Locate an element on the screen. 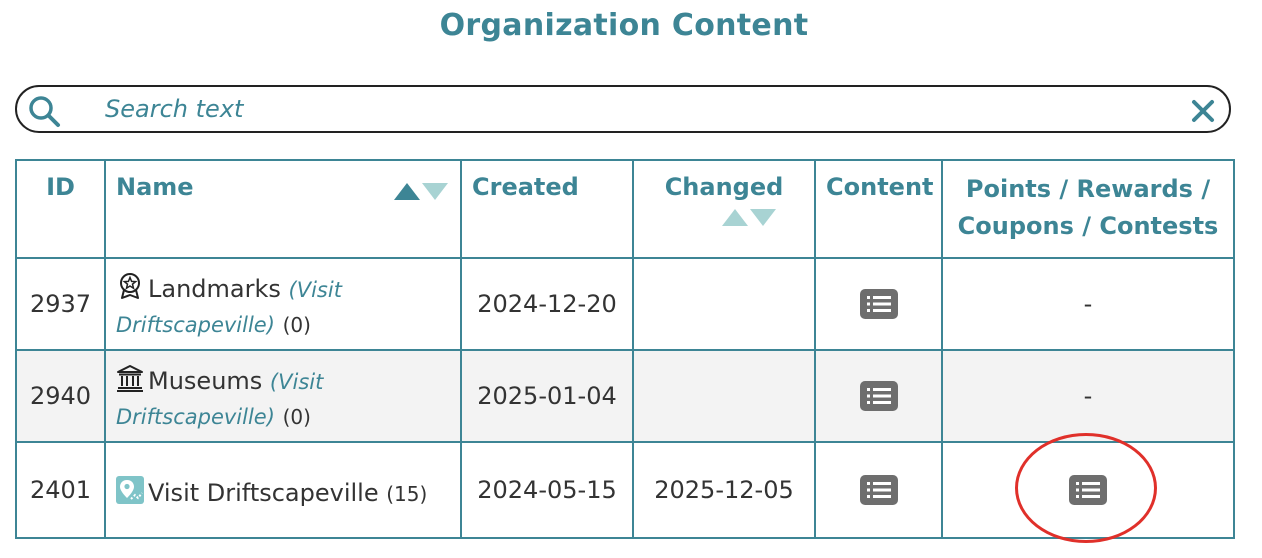  close-icon is located at coordinates (1203, 111).